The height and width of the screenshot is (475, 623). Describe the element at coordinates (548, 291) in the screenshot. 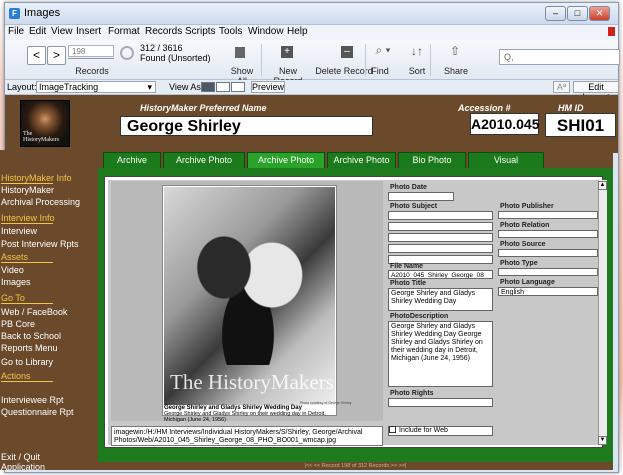

I see `photo-language-field: English` at that location.